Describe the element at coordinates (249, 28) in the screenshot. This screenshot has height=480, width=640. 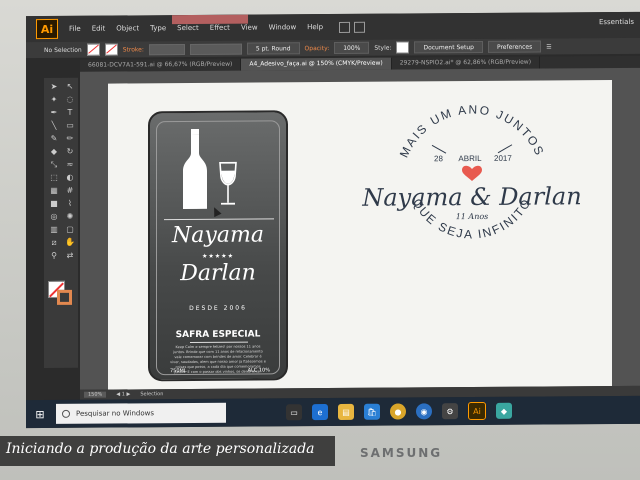
I see `menu-view: View` at that location.